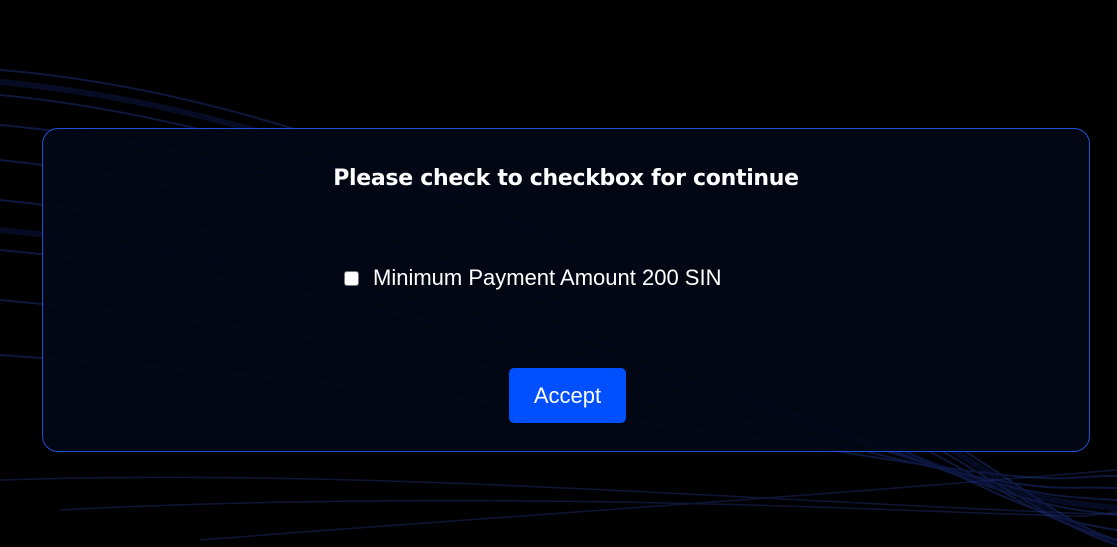 This screenshot has height=547, width=1117. What do you see at coordinates (351, 278) in the screenshot?
I see `payment-checkbox` at bounding box center [351, 278].